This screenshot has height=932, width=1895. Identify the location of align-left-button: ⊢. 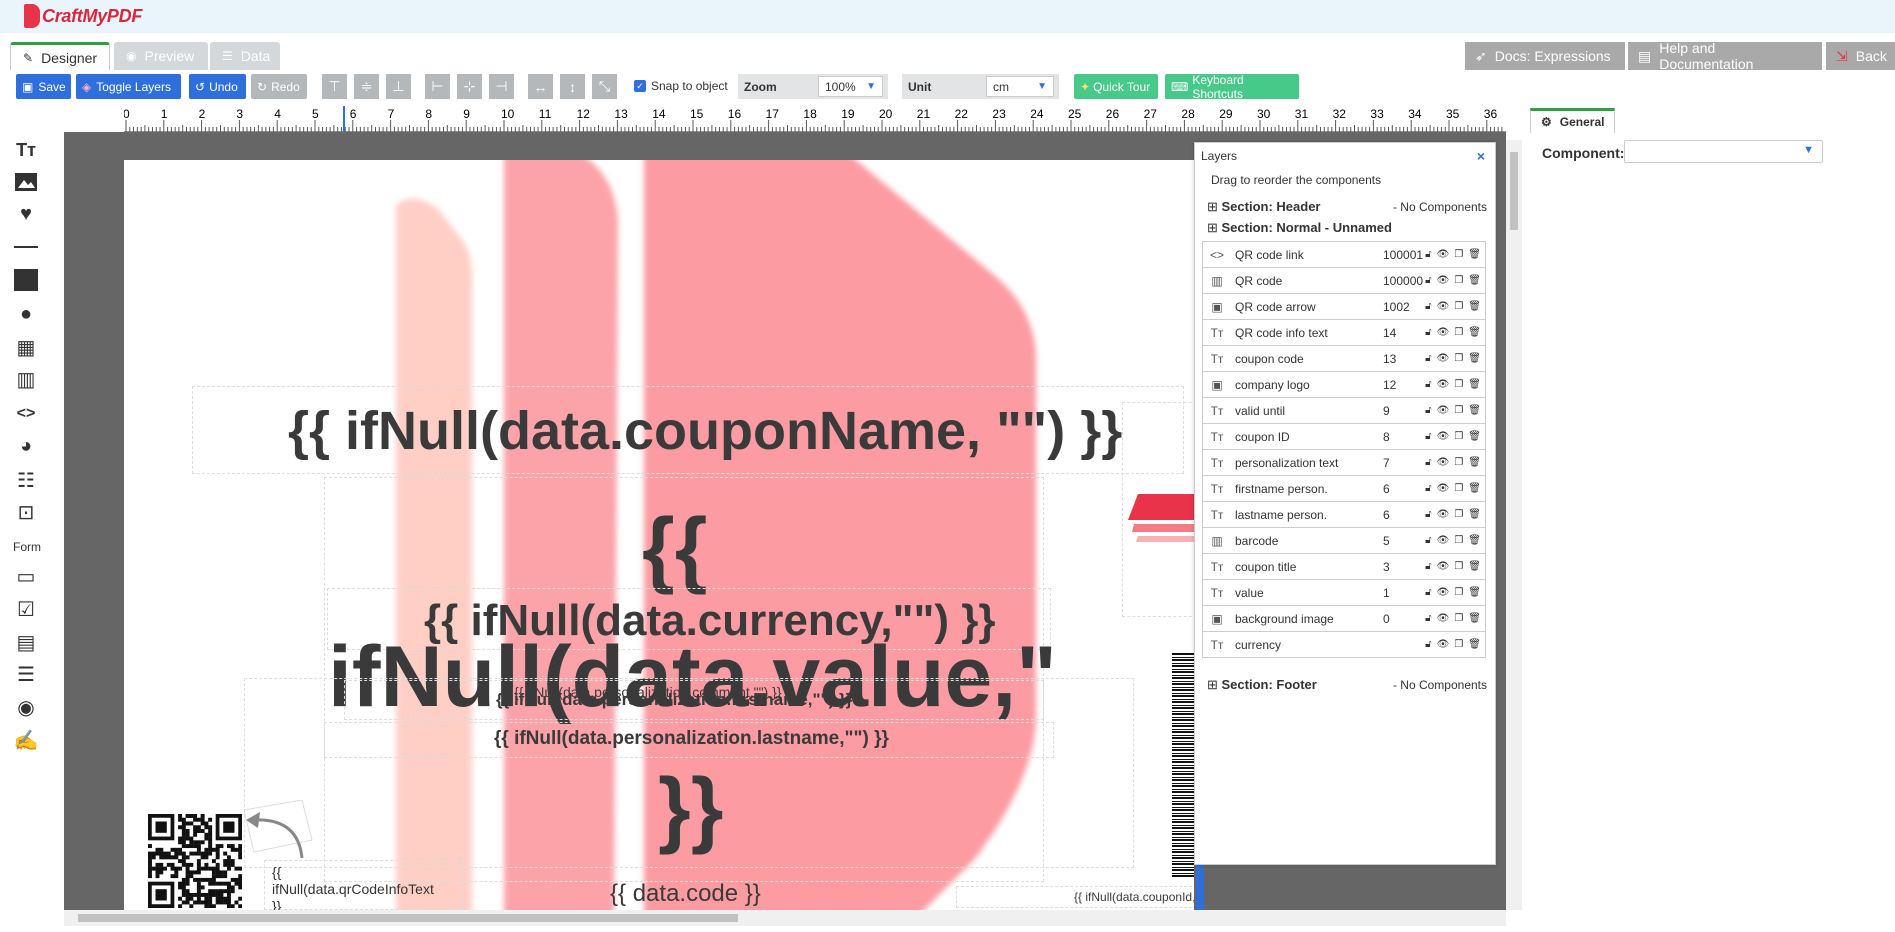
(437, 86).